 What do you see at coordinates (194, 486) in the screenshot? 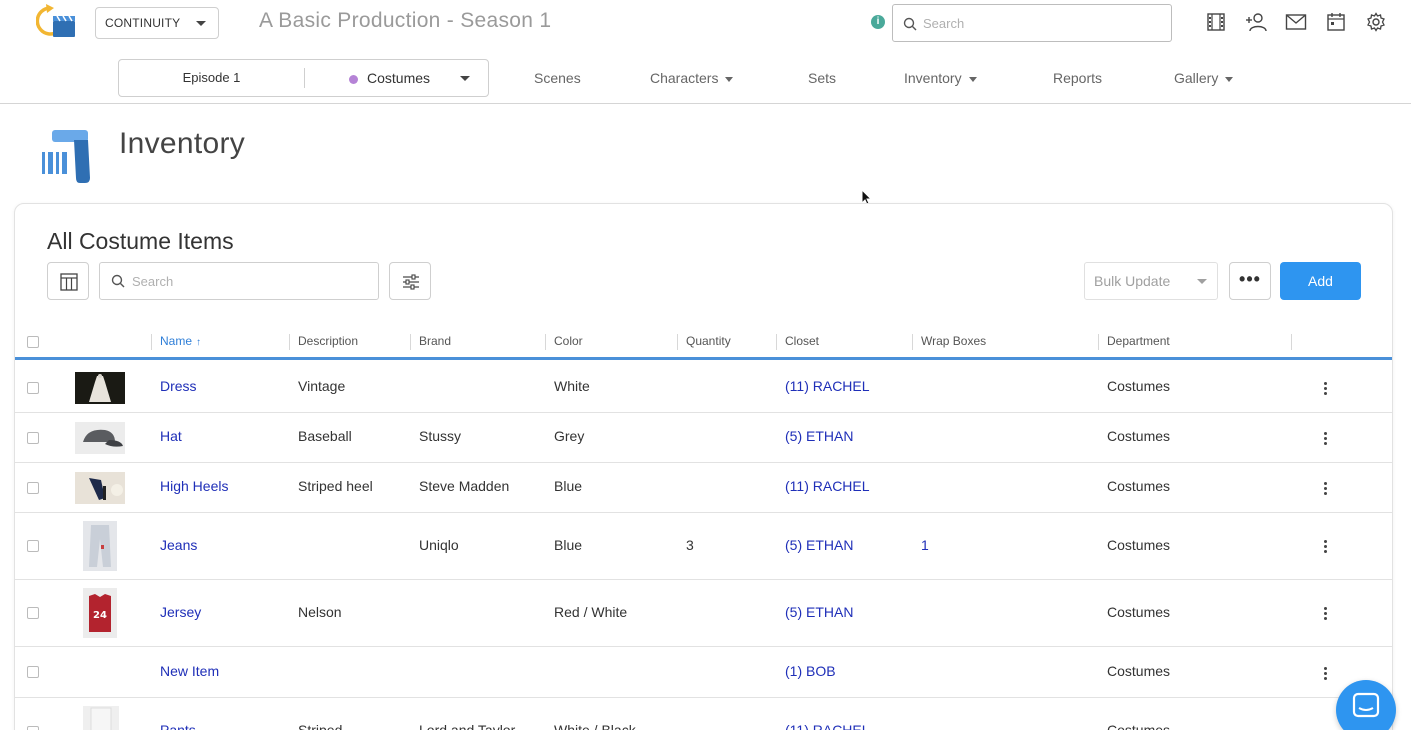
I see `item-name-link: High Heels` at bounding box center [194, 486].